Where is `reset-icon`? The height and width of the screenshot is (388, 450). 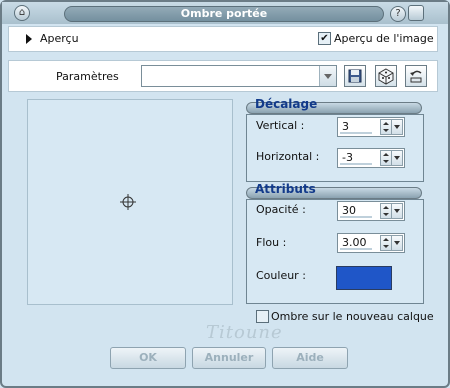
reset-icon is located at coordinates (416, 76).